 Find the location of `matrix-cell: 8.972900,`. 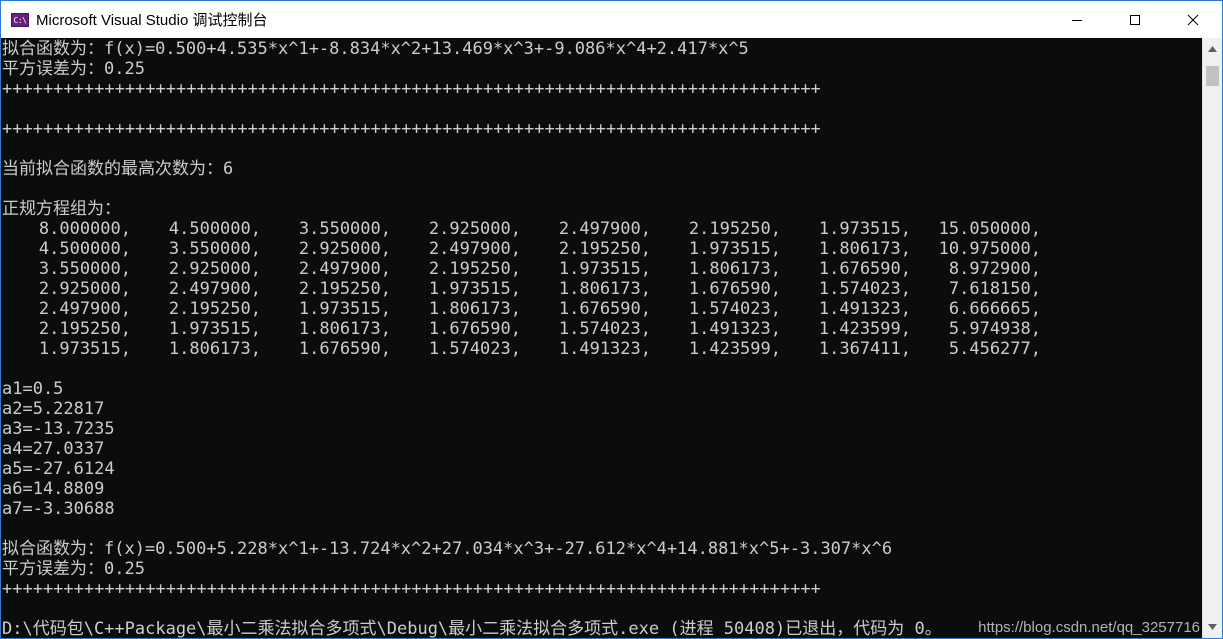

matrix-cell: 8.972900, is located at coordinates (994, 269).